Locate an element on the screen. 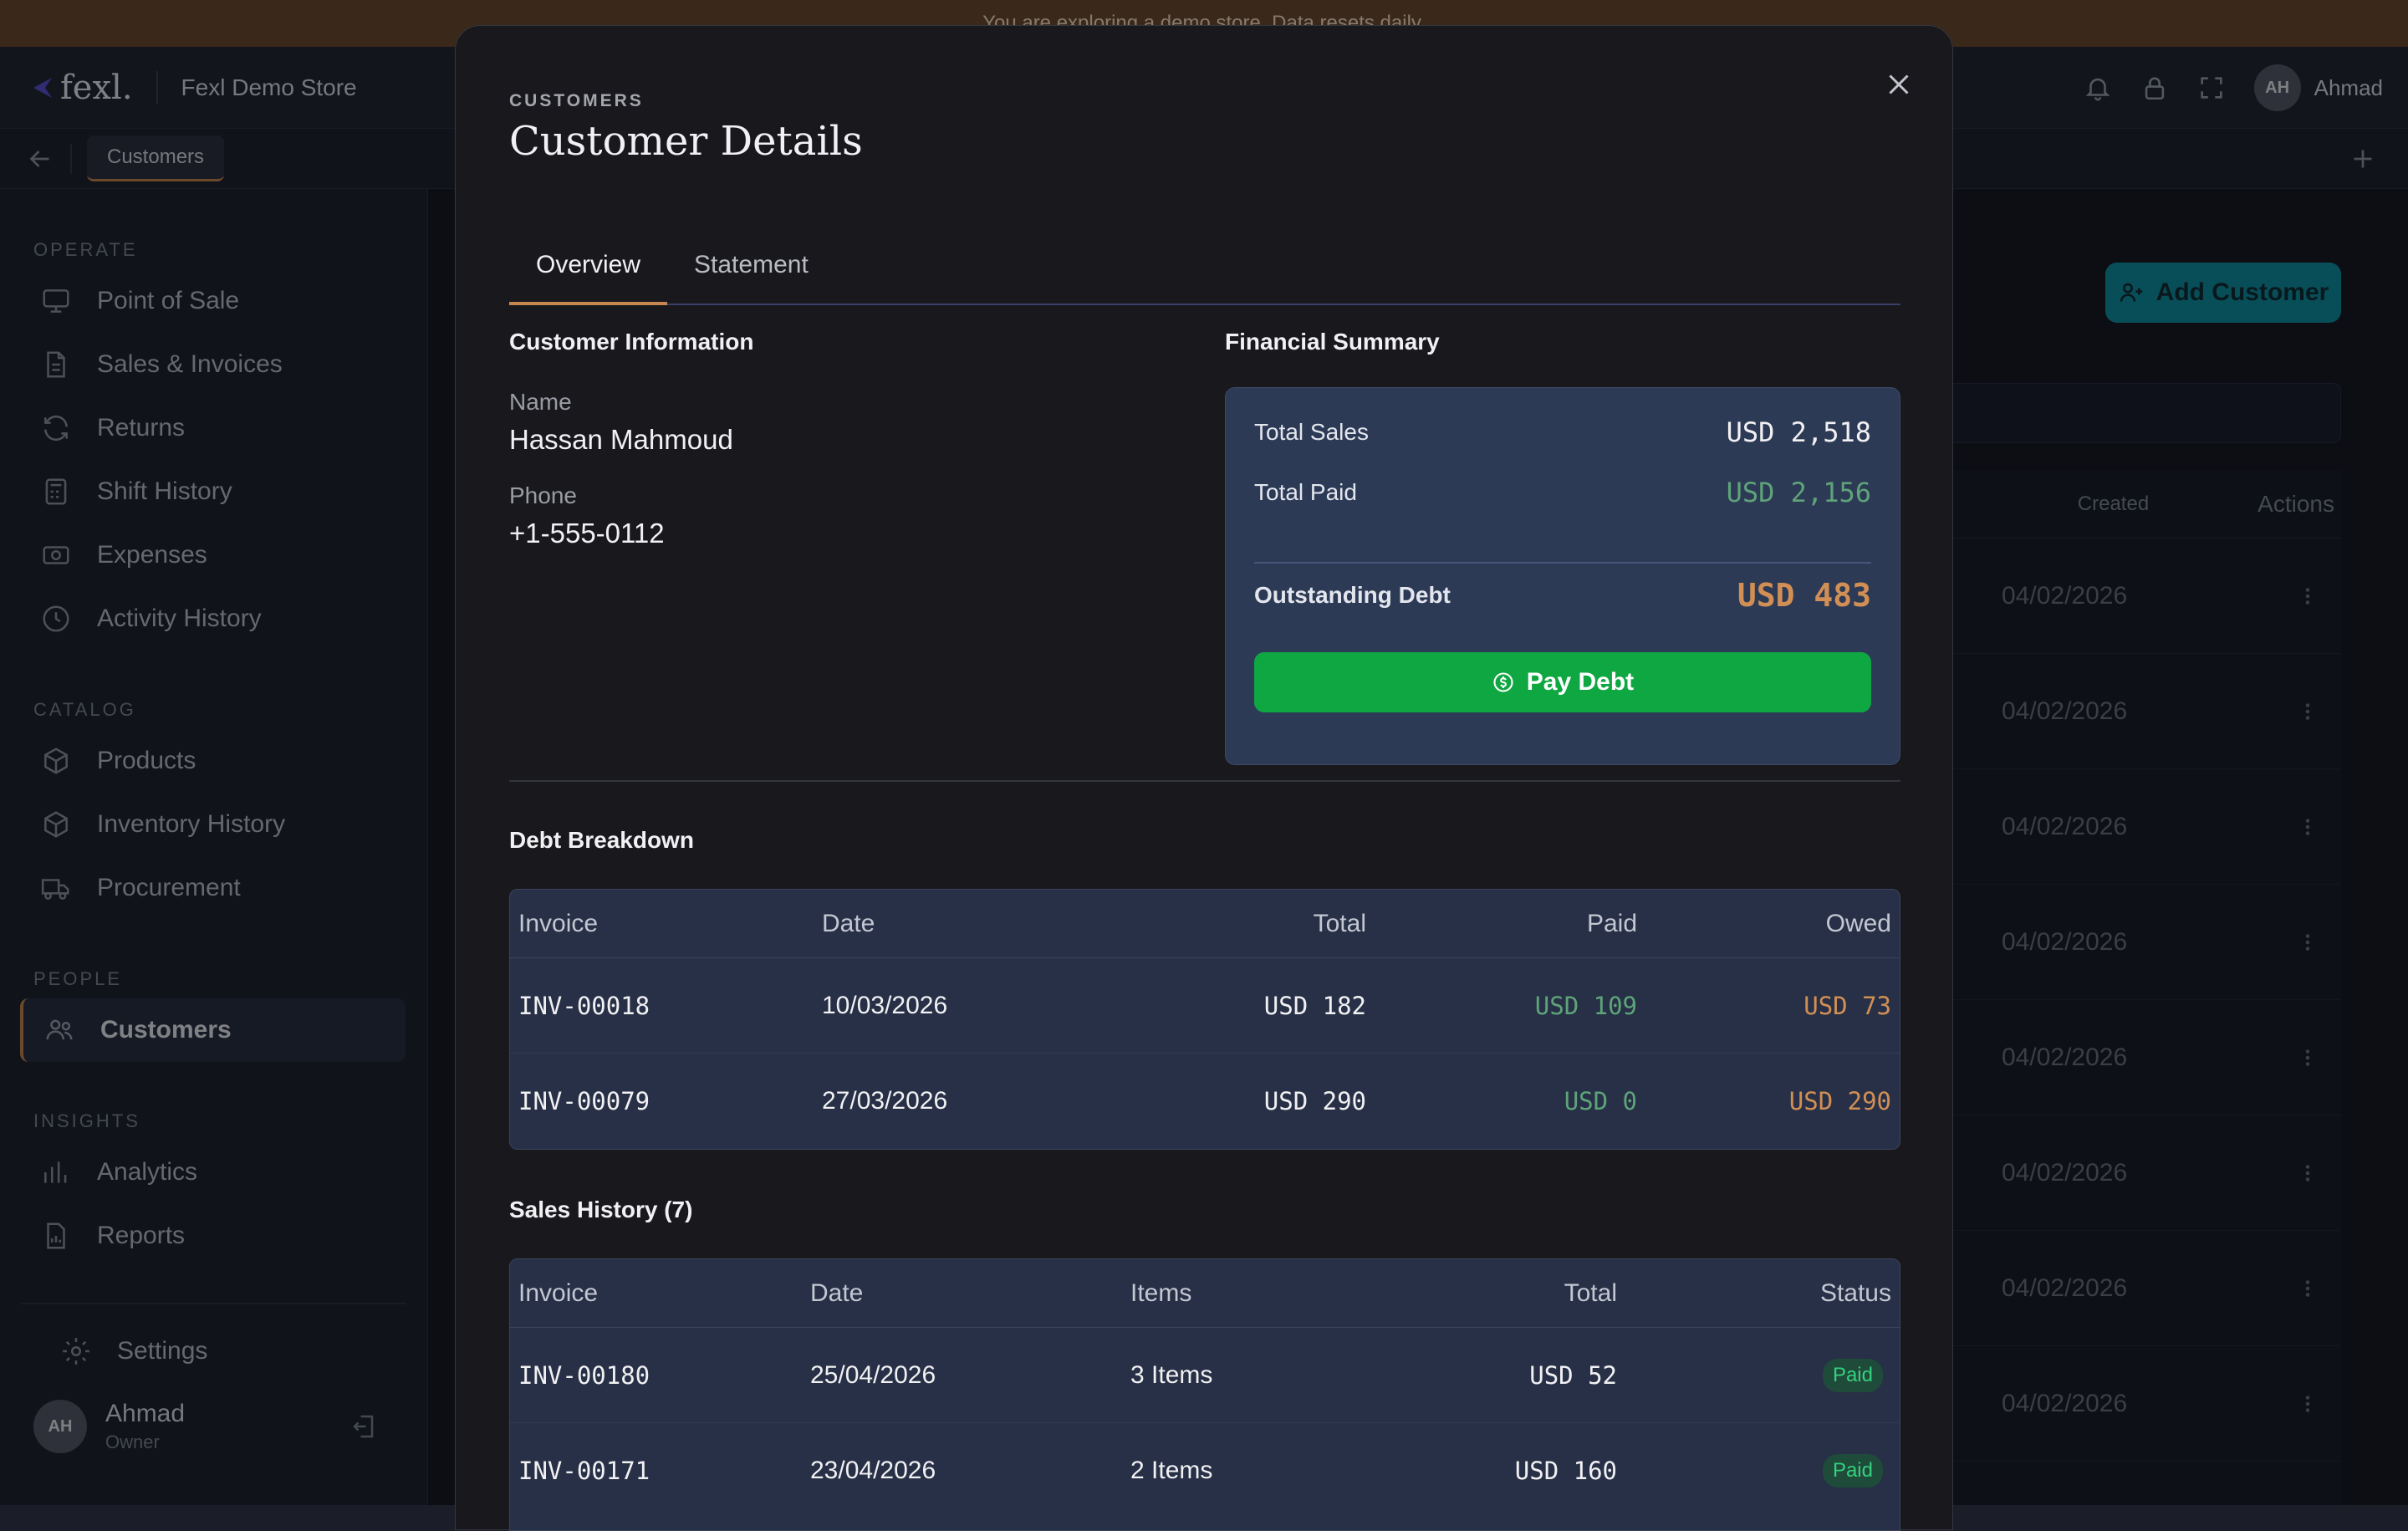 This screenshot has width=2408, height=1531. invoice-paid: USD 109 is located at coordinates (1586, 1005).